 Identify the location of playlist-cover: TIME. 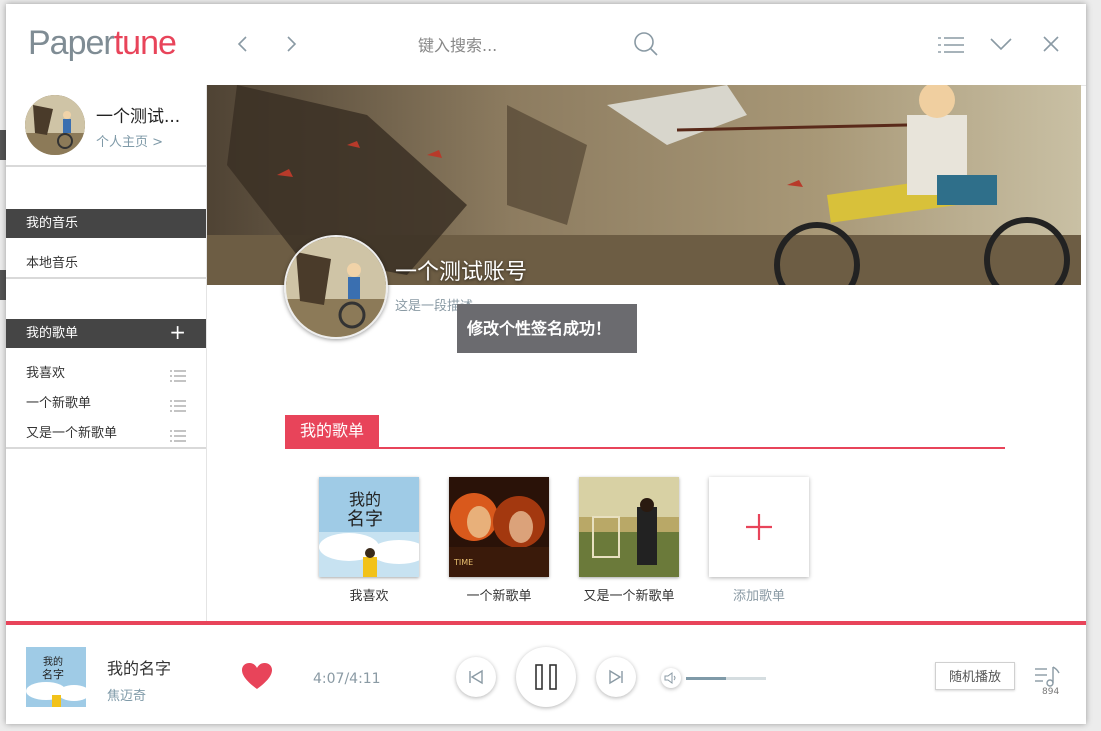
(499, 527).